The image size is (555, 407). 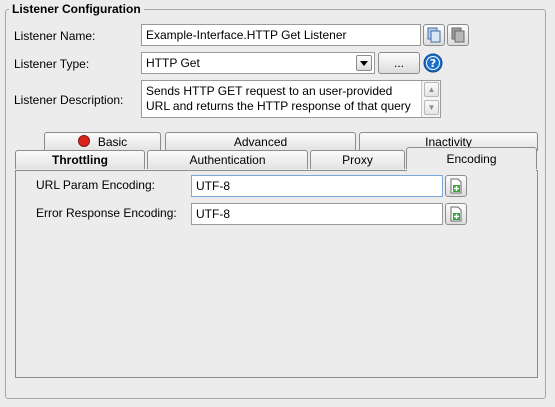 I want to click on url-param-encoding-input: UTF-8, so click(x=317, y=186).